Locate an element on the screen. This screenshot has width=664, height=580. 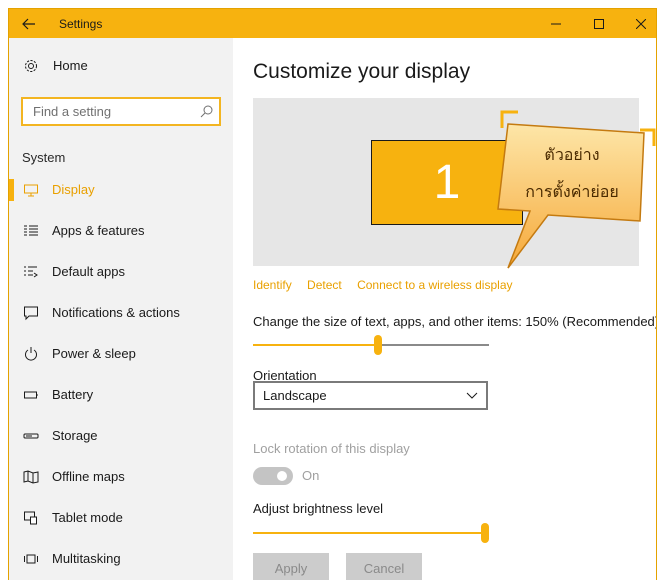
battery-icon is located at coordinates (31, 395).